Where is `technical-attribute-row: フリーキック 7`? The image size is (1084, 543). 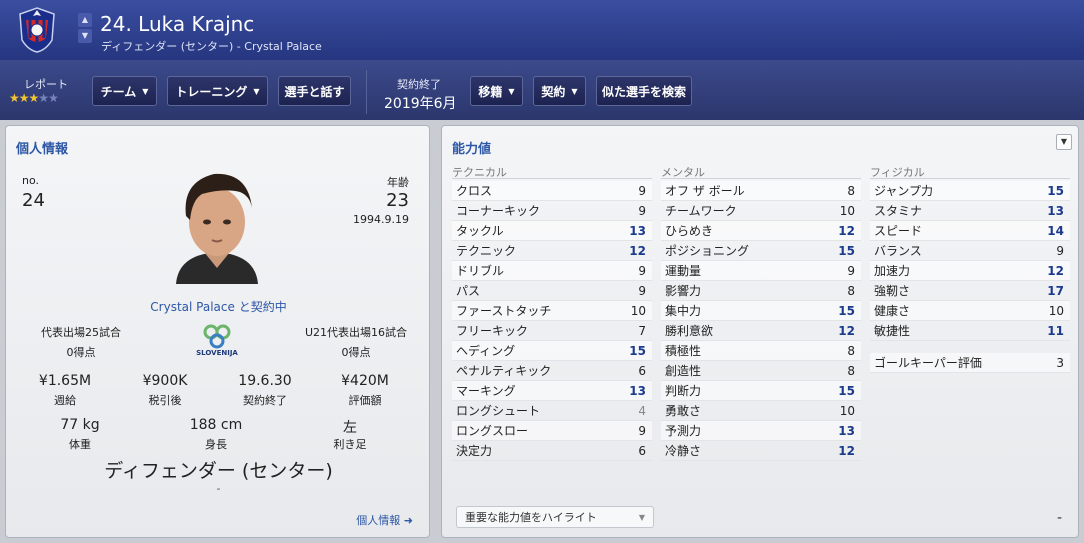
technical-attribute-row: フリーキック 7 is located at coordinates (552, 331).